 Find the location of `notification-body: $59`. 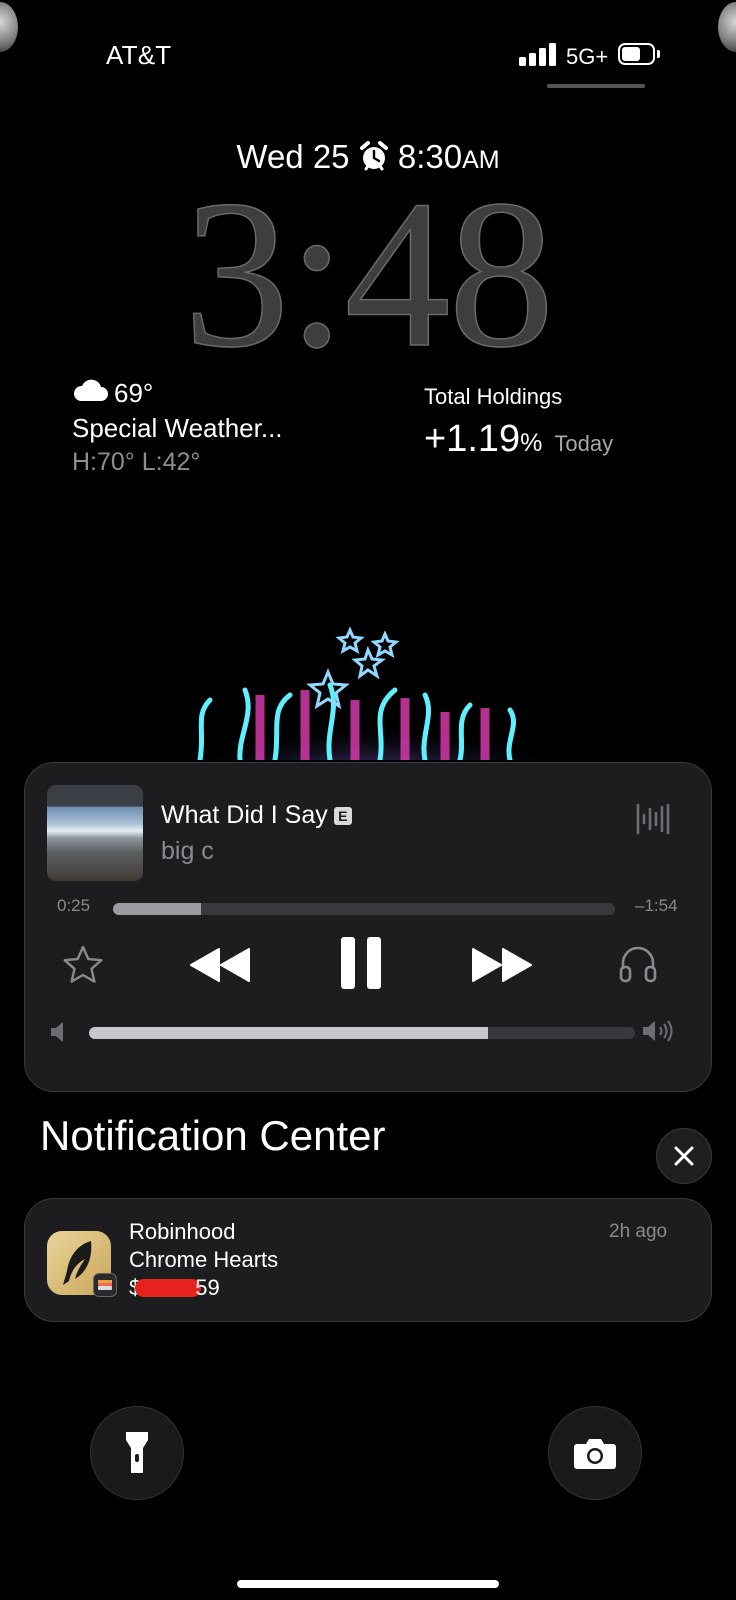

notification-body: $59 is located at coordinates (174, 1288).